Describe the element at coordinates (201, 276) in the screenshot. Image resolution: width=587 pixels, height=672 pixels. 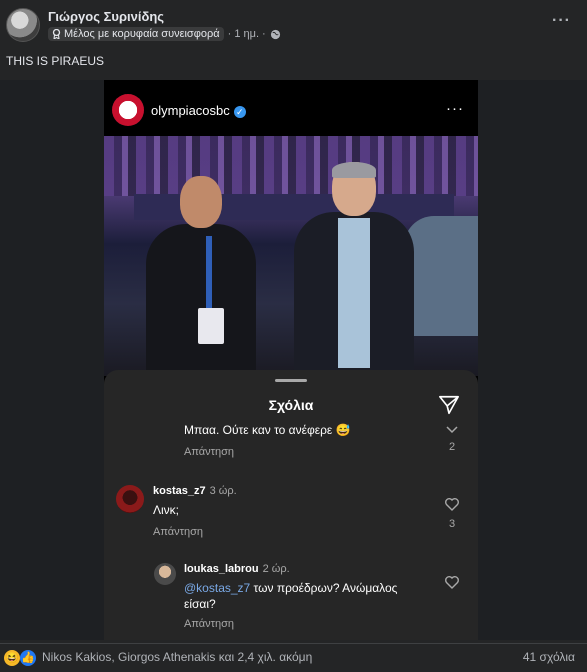
I see `person-left` at that location.